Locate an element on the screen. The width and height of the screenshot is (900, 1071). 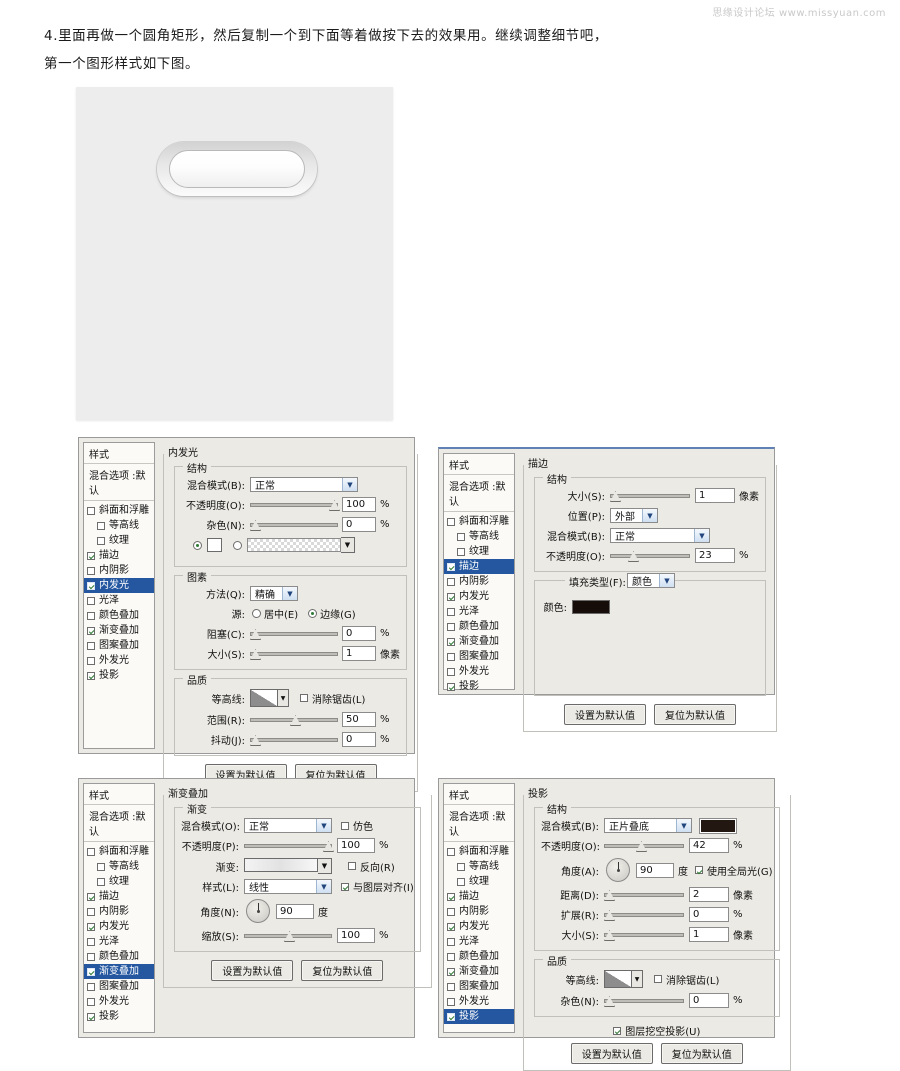
distance-value: 2 is located at coordinates (709, 894).